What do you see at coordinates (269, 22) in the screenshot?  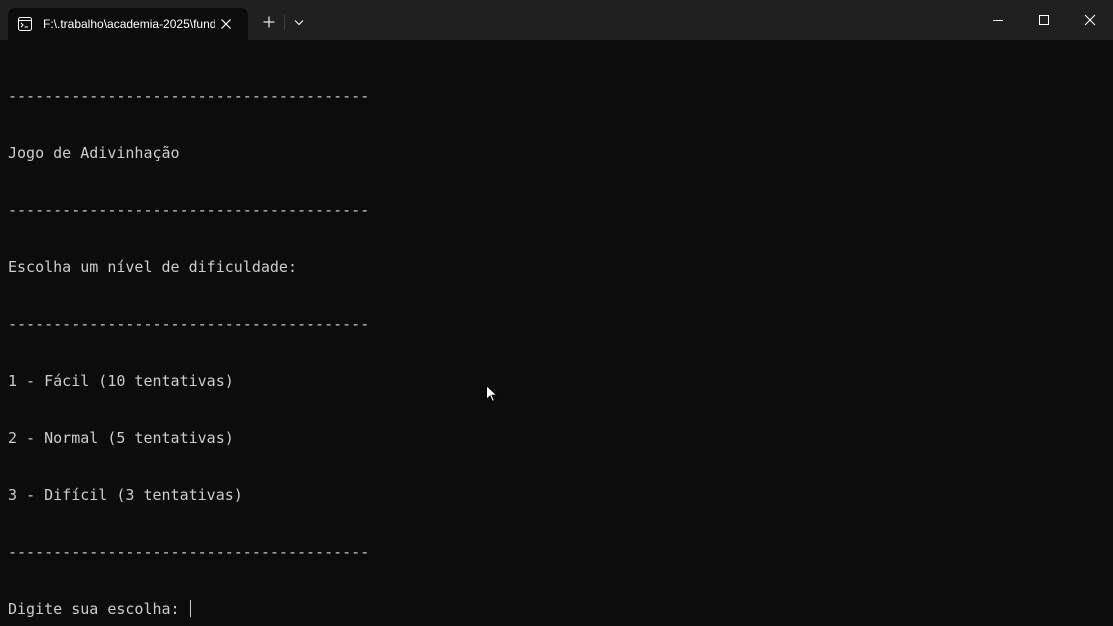 I see `plus-icon` at bounding box center [269, 22].